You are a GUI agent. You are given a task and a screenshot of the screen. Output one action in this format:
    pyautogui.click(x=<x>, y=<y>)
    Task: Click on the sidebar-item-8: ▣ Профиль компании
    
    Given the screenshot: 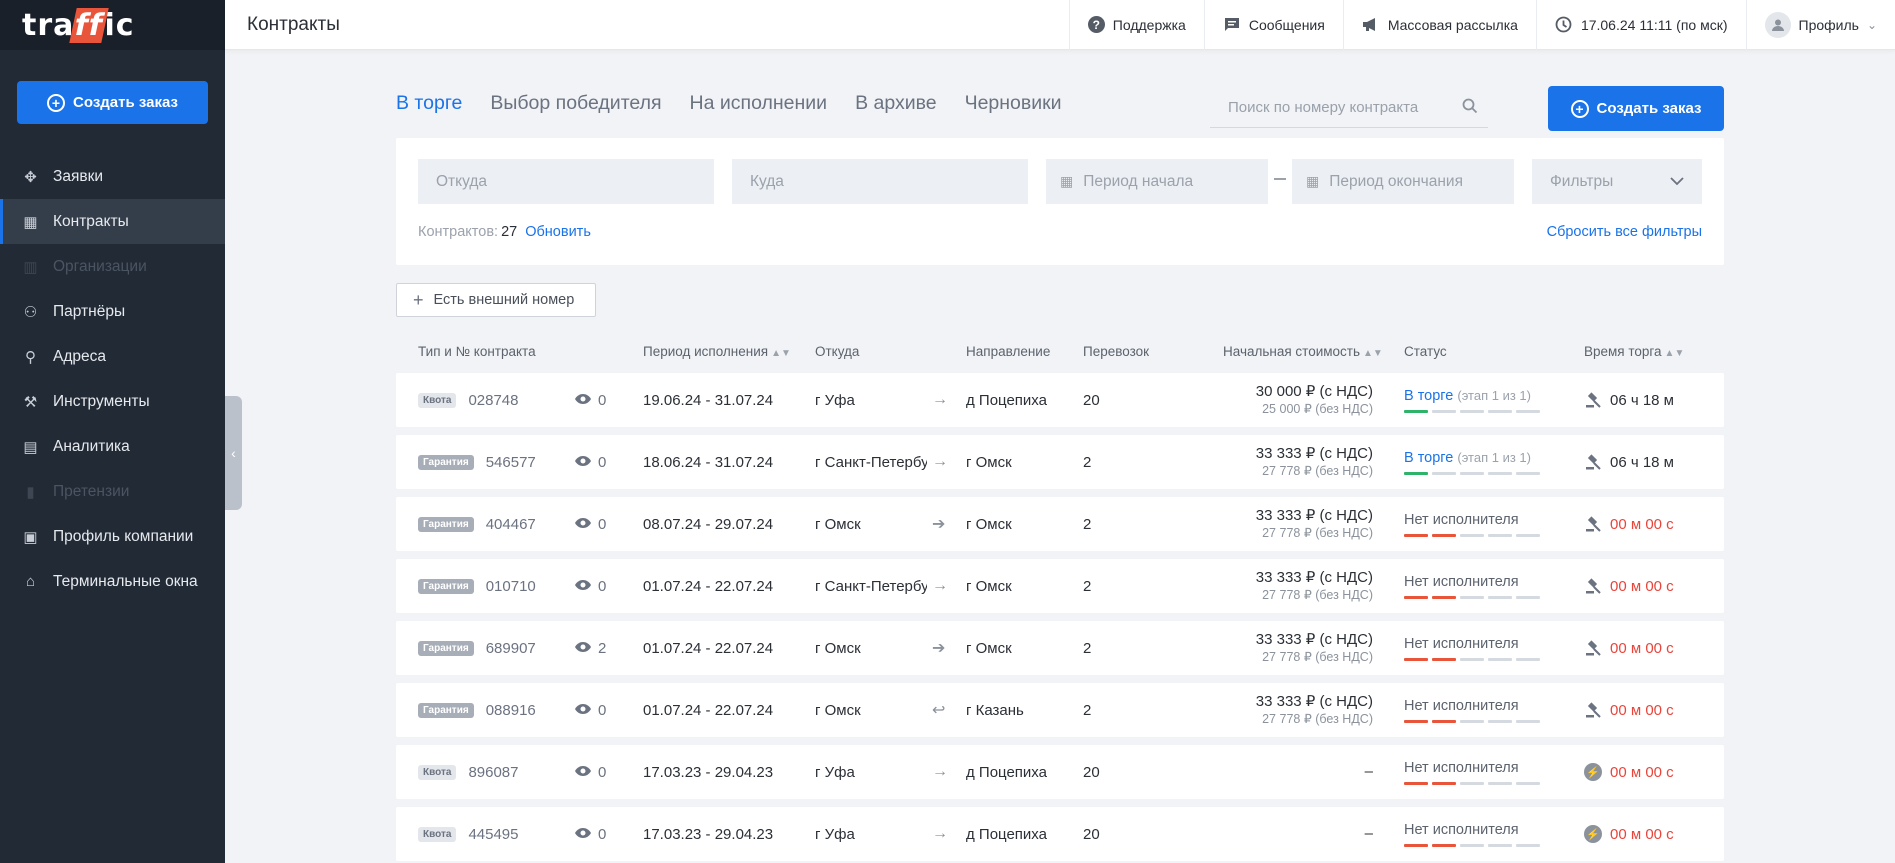 What is the action you would take?
    pyautogui.click(x=112, y=536)
    